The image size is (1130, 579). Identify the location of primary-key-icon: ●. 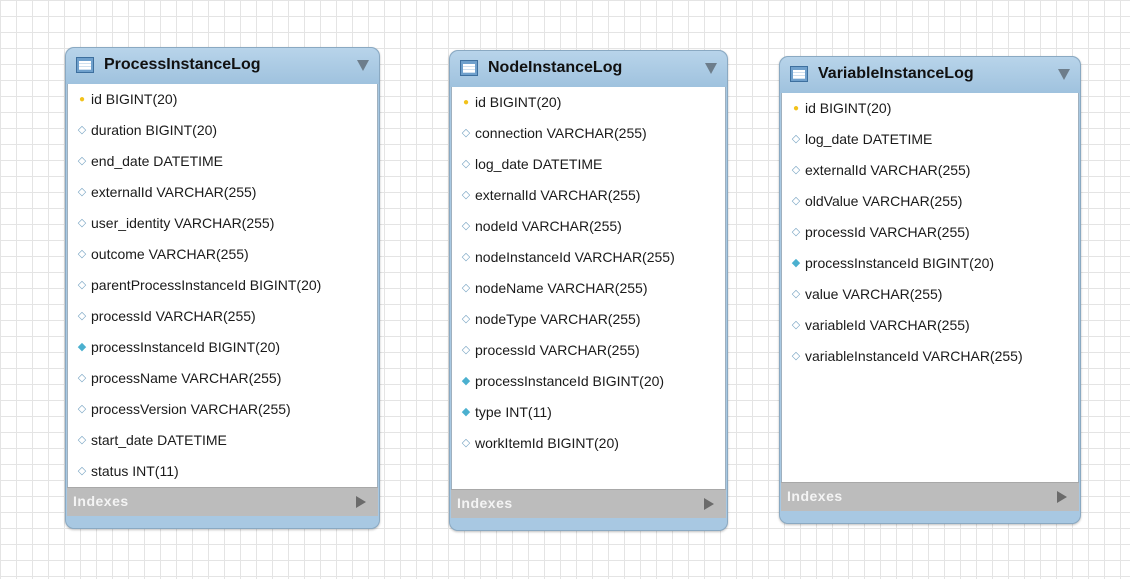
(82, 99).